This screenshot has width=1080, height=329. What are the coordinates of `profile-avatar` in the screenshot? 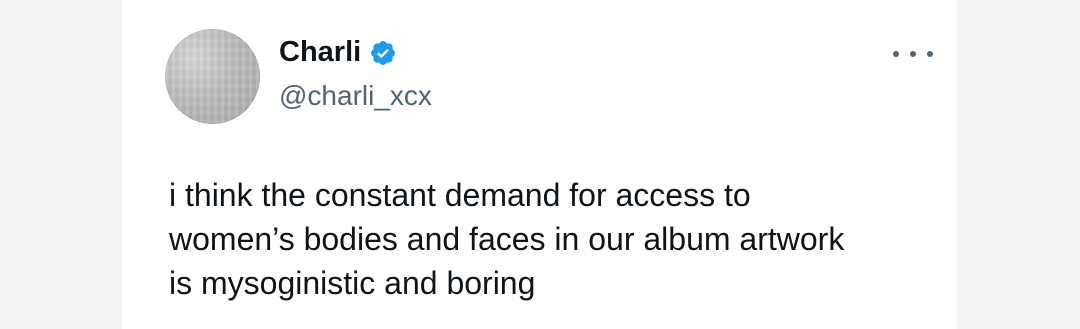 It's located at (212, 76).